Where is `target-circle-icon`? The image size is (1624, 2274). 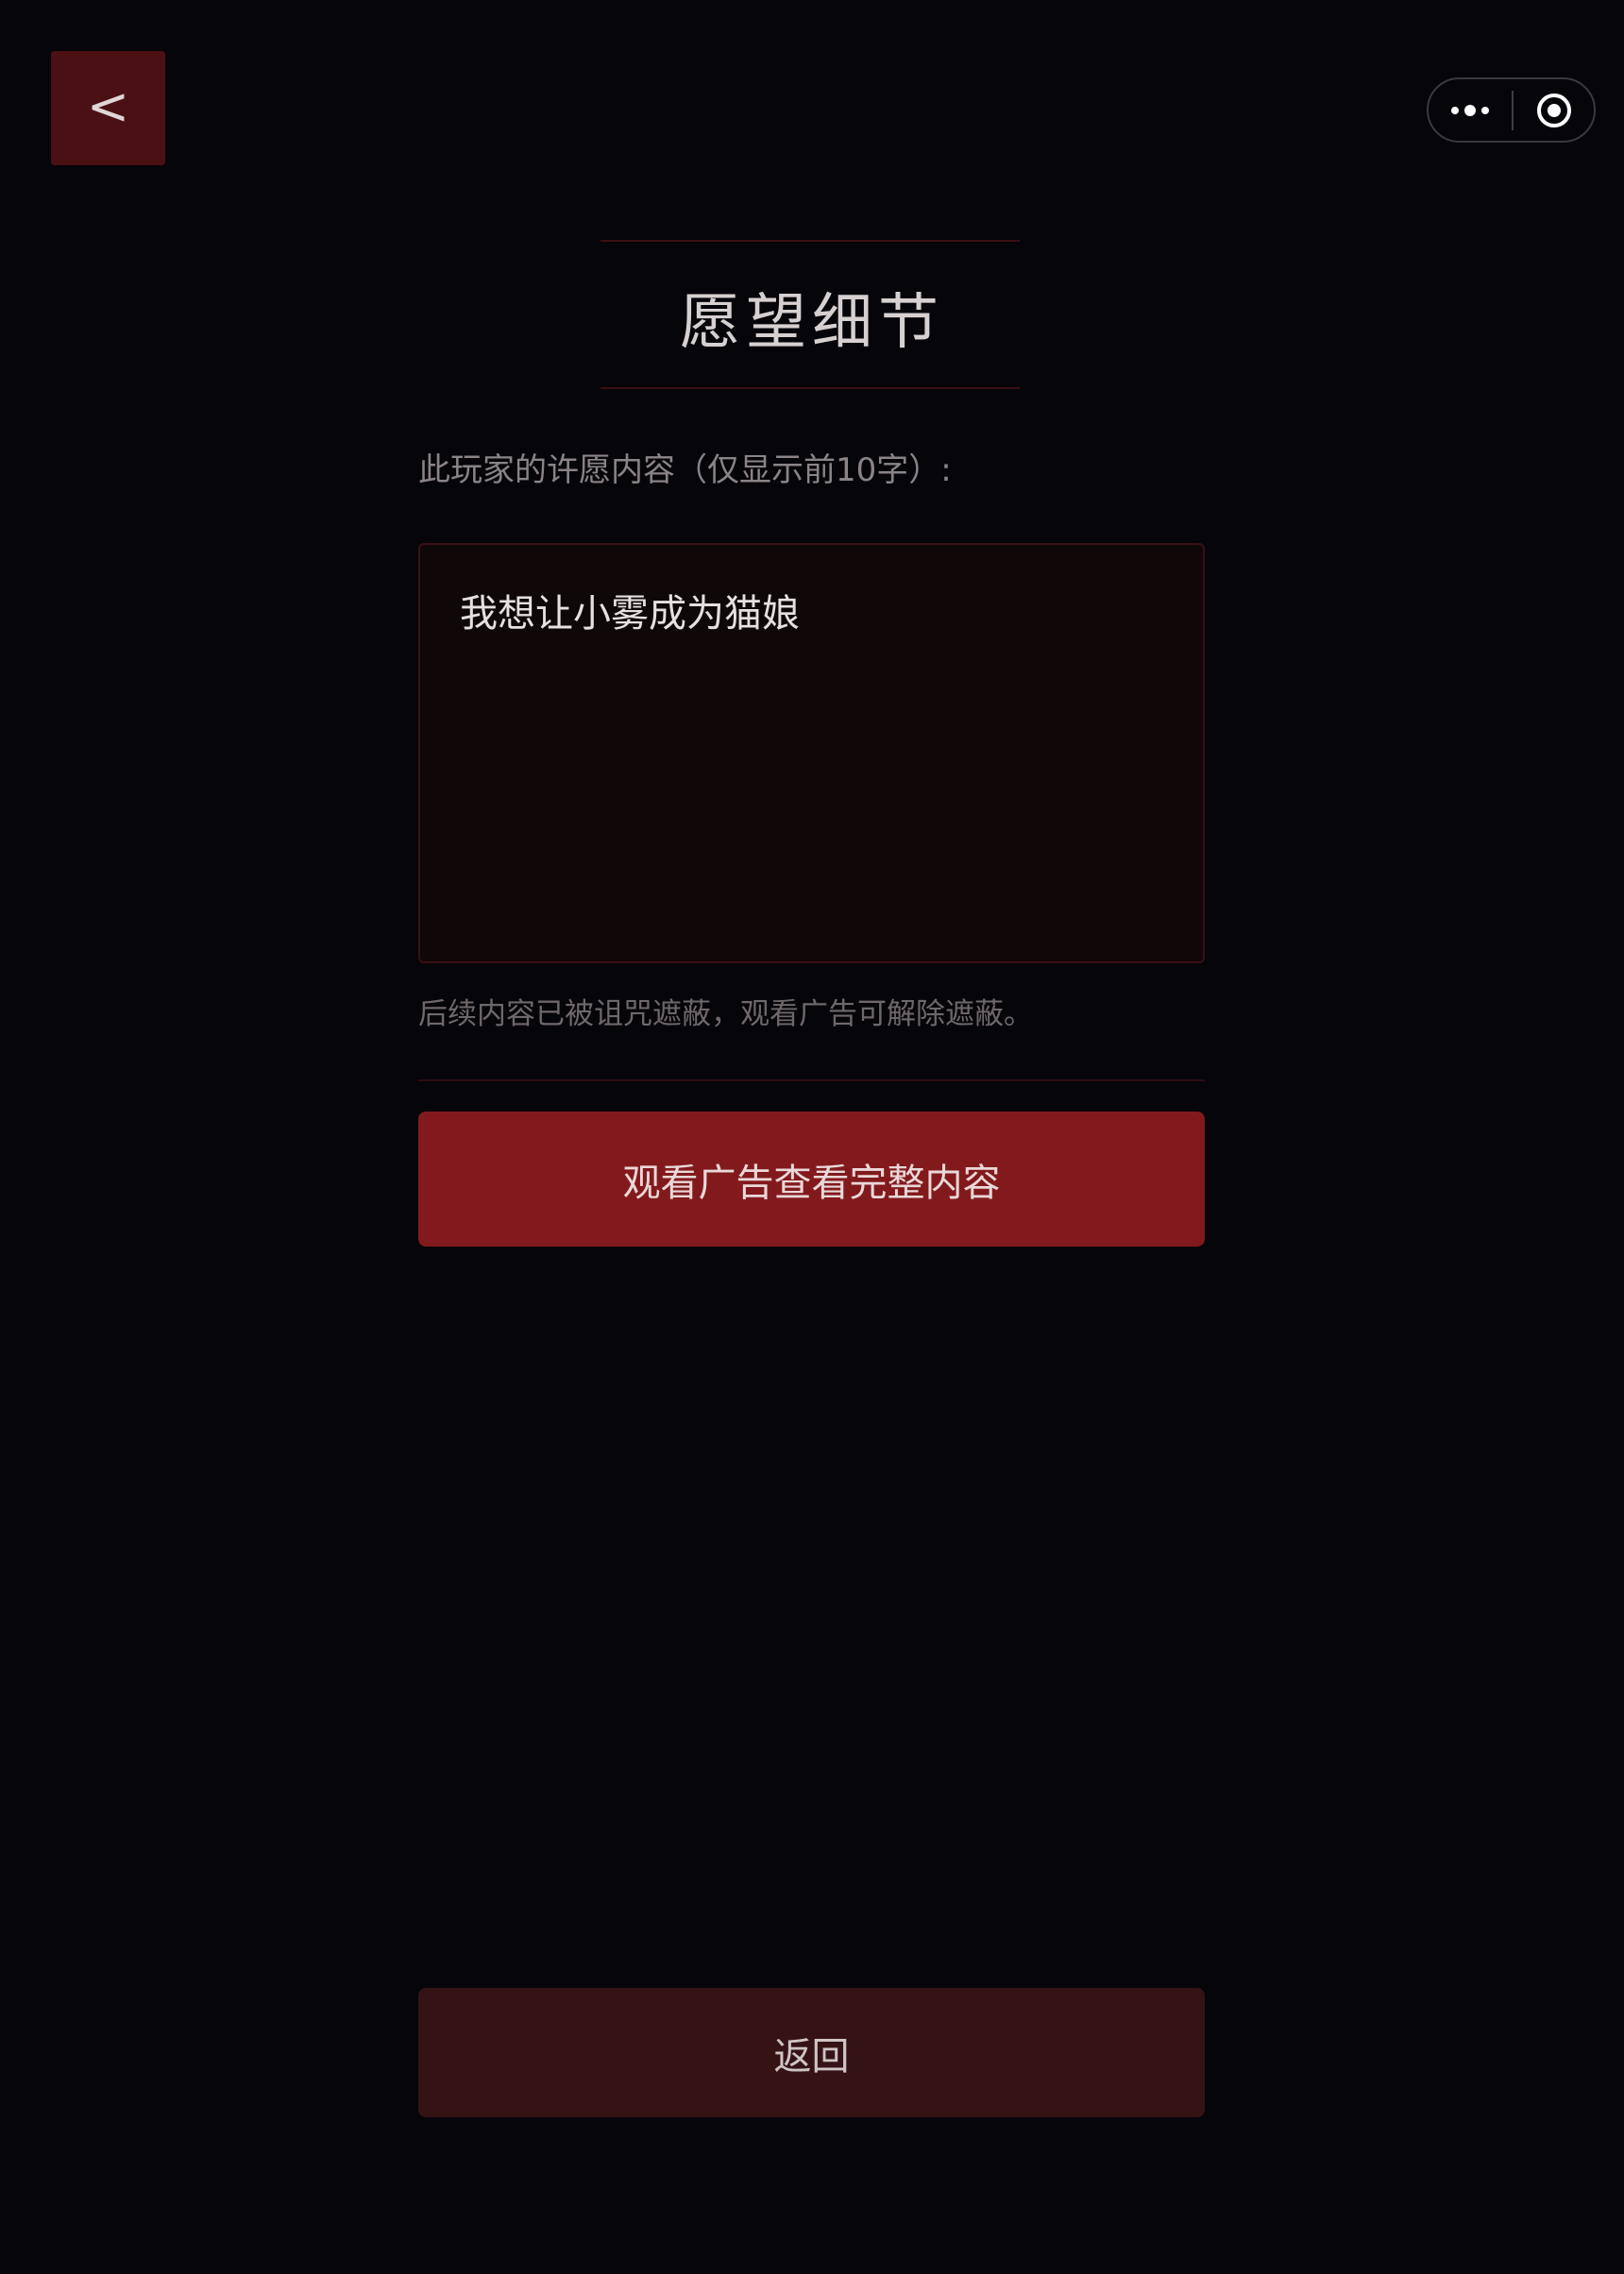 target-circle-icon is located at coordinates (1553, 110).